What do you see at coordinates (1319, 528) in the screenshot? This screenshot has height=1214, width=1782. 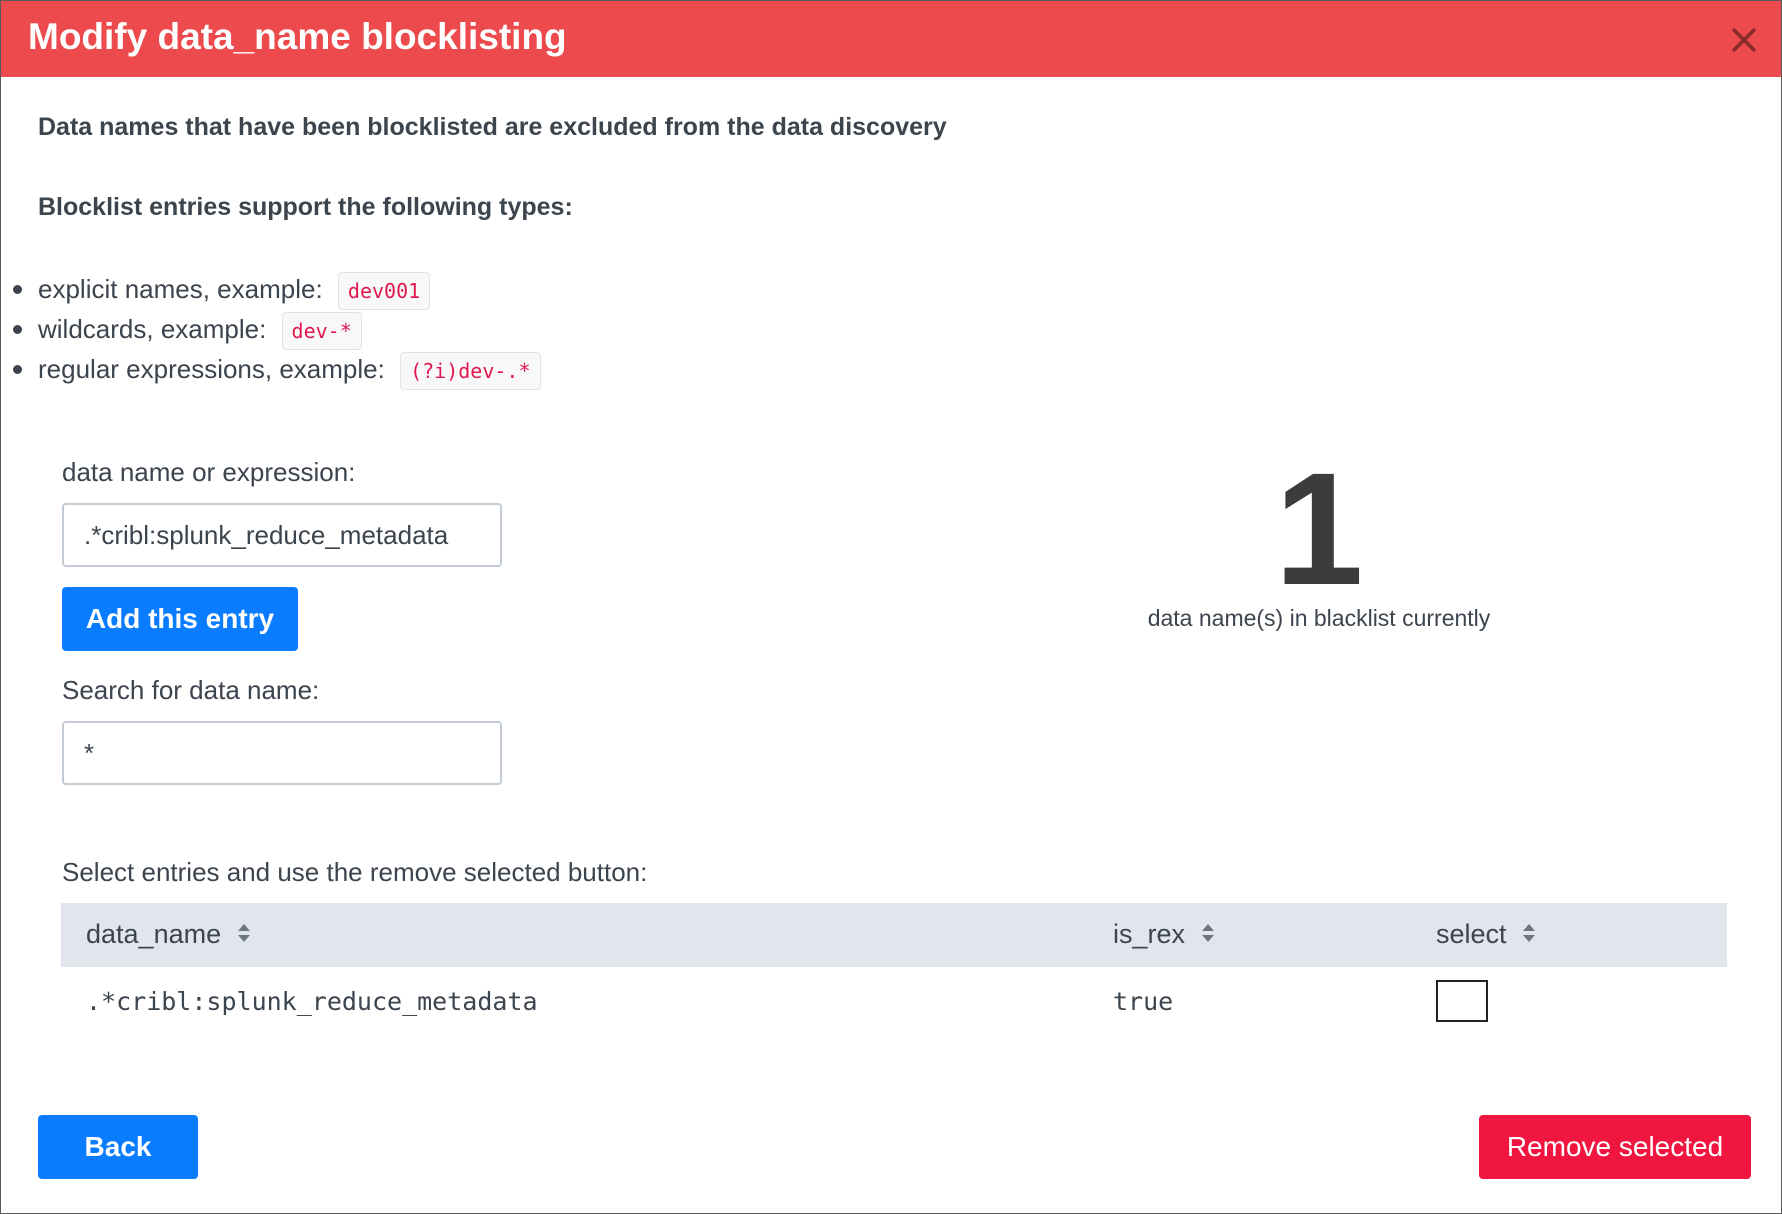 I see `blocklist-count: 1` at bounding box center [1319, 528].